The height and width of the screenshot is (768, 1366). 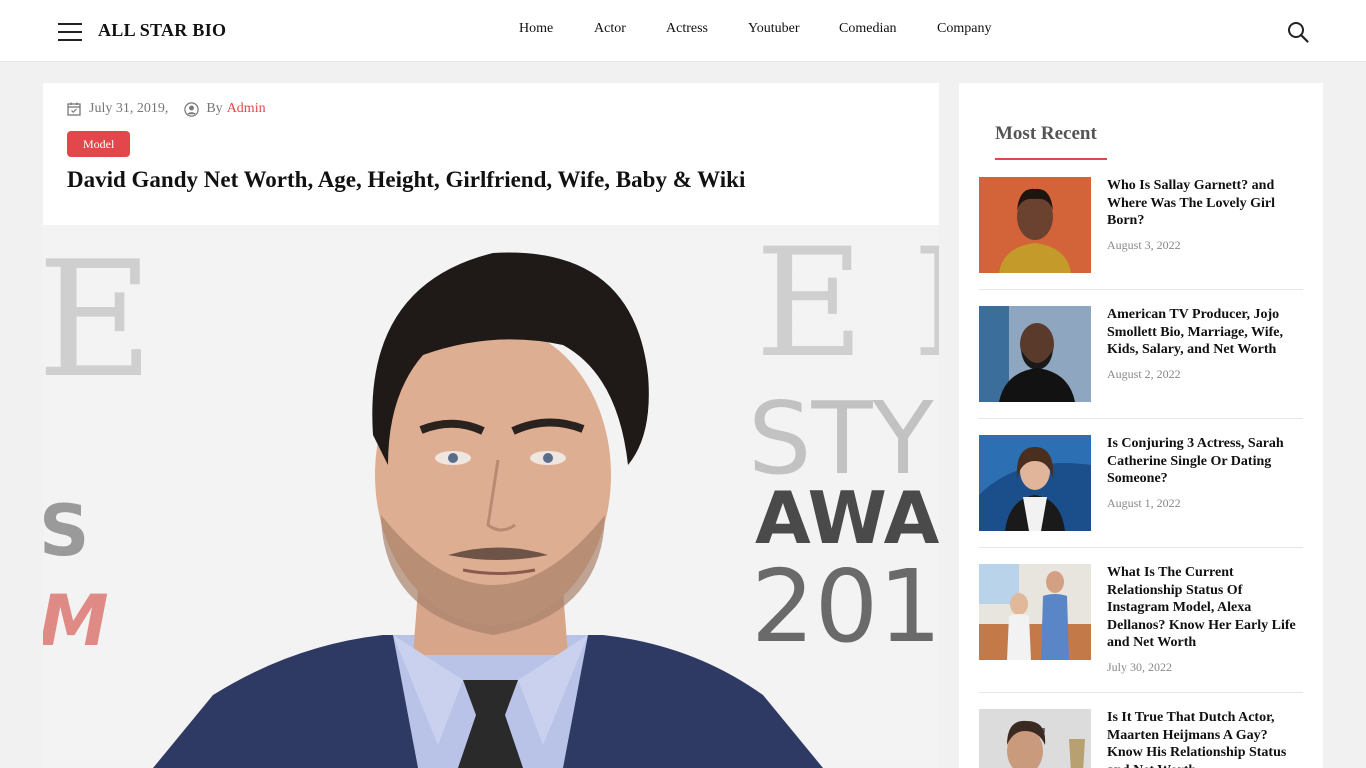 I want to click on post-date: July 30, 2022, so click(x=1140, y=667).